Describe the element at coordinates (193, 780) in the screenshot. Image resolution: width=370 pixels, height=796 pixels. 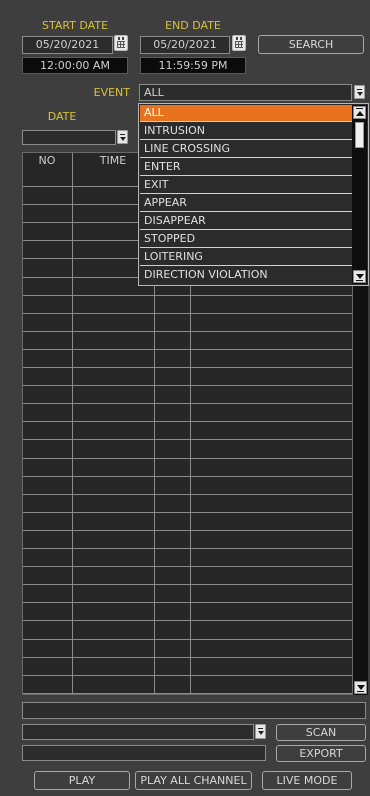
I see `play-all-channel-button: PLAY ALL CHANNEL` at that location.